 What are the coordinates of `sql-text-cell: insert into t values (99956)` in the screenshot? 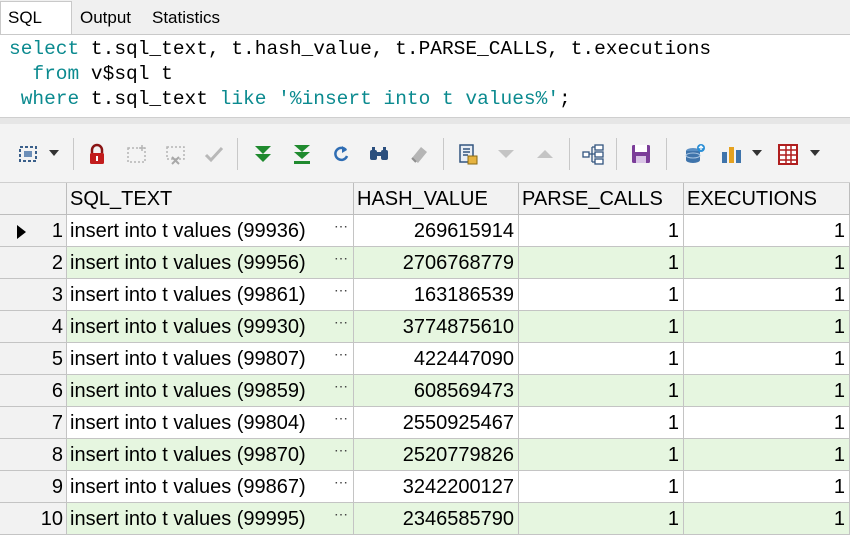 It's located at (210, 263).